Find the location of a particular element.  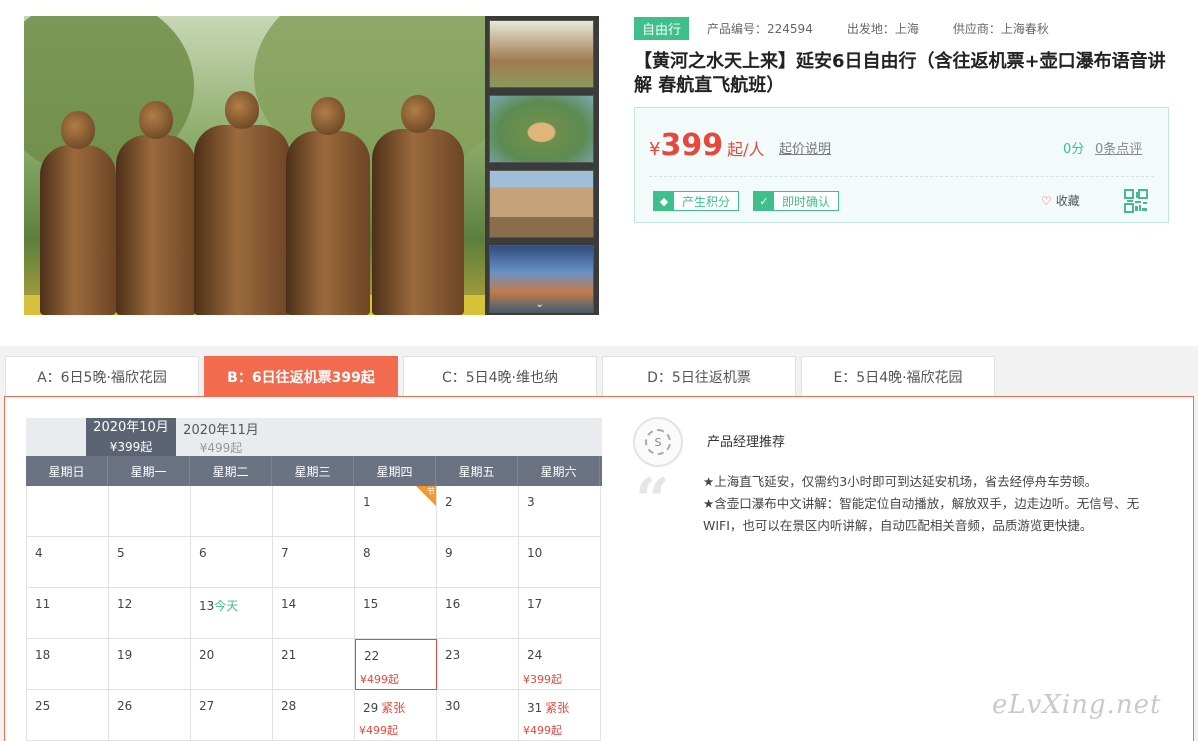

calendar-day: 26 is located at coordinates (150, 715).